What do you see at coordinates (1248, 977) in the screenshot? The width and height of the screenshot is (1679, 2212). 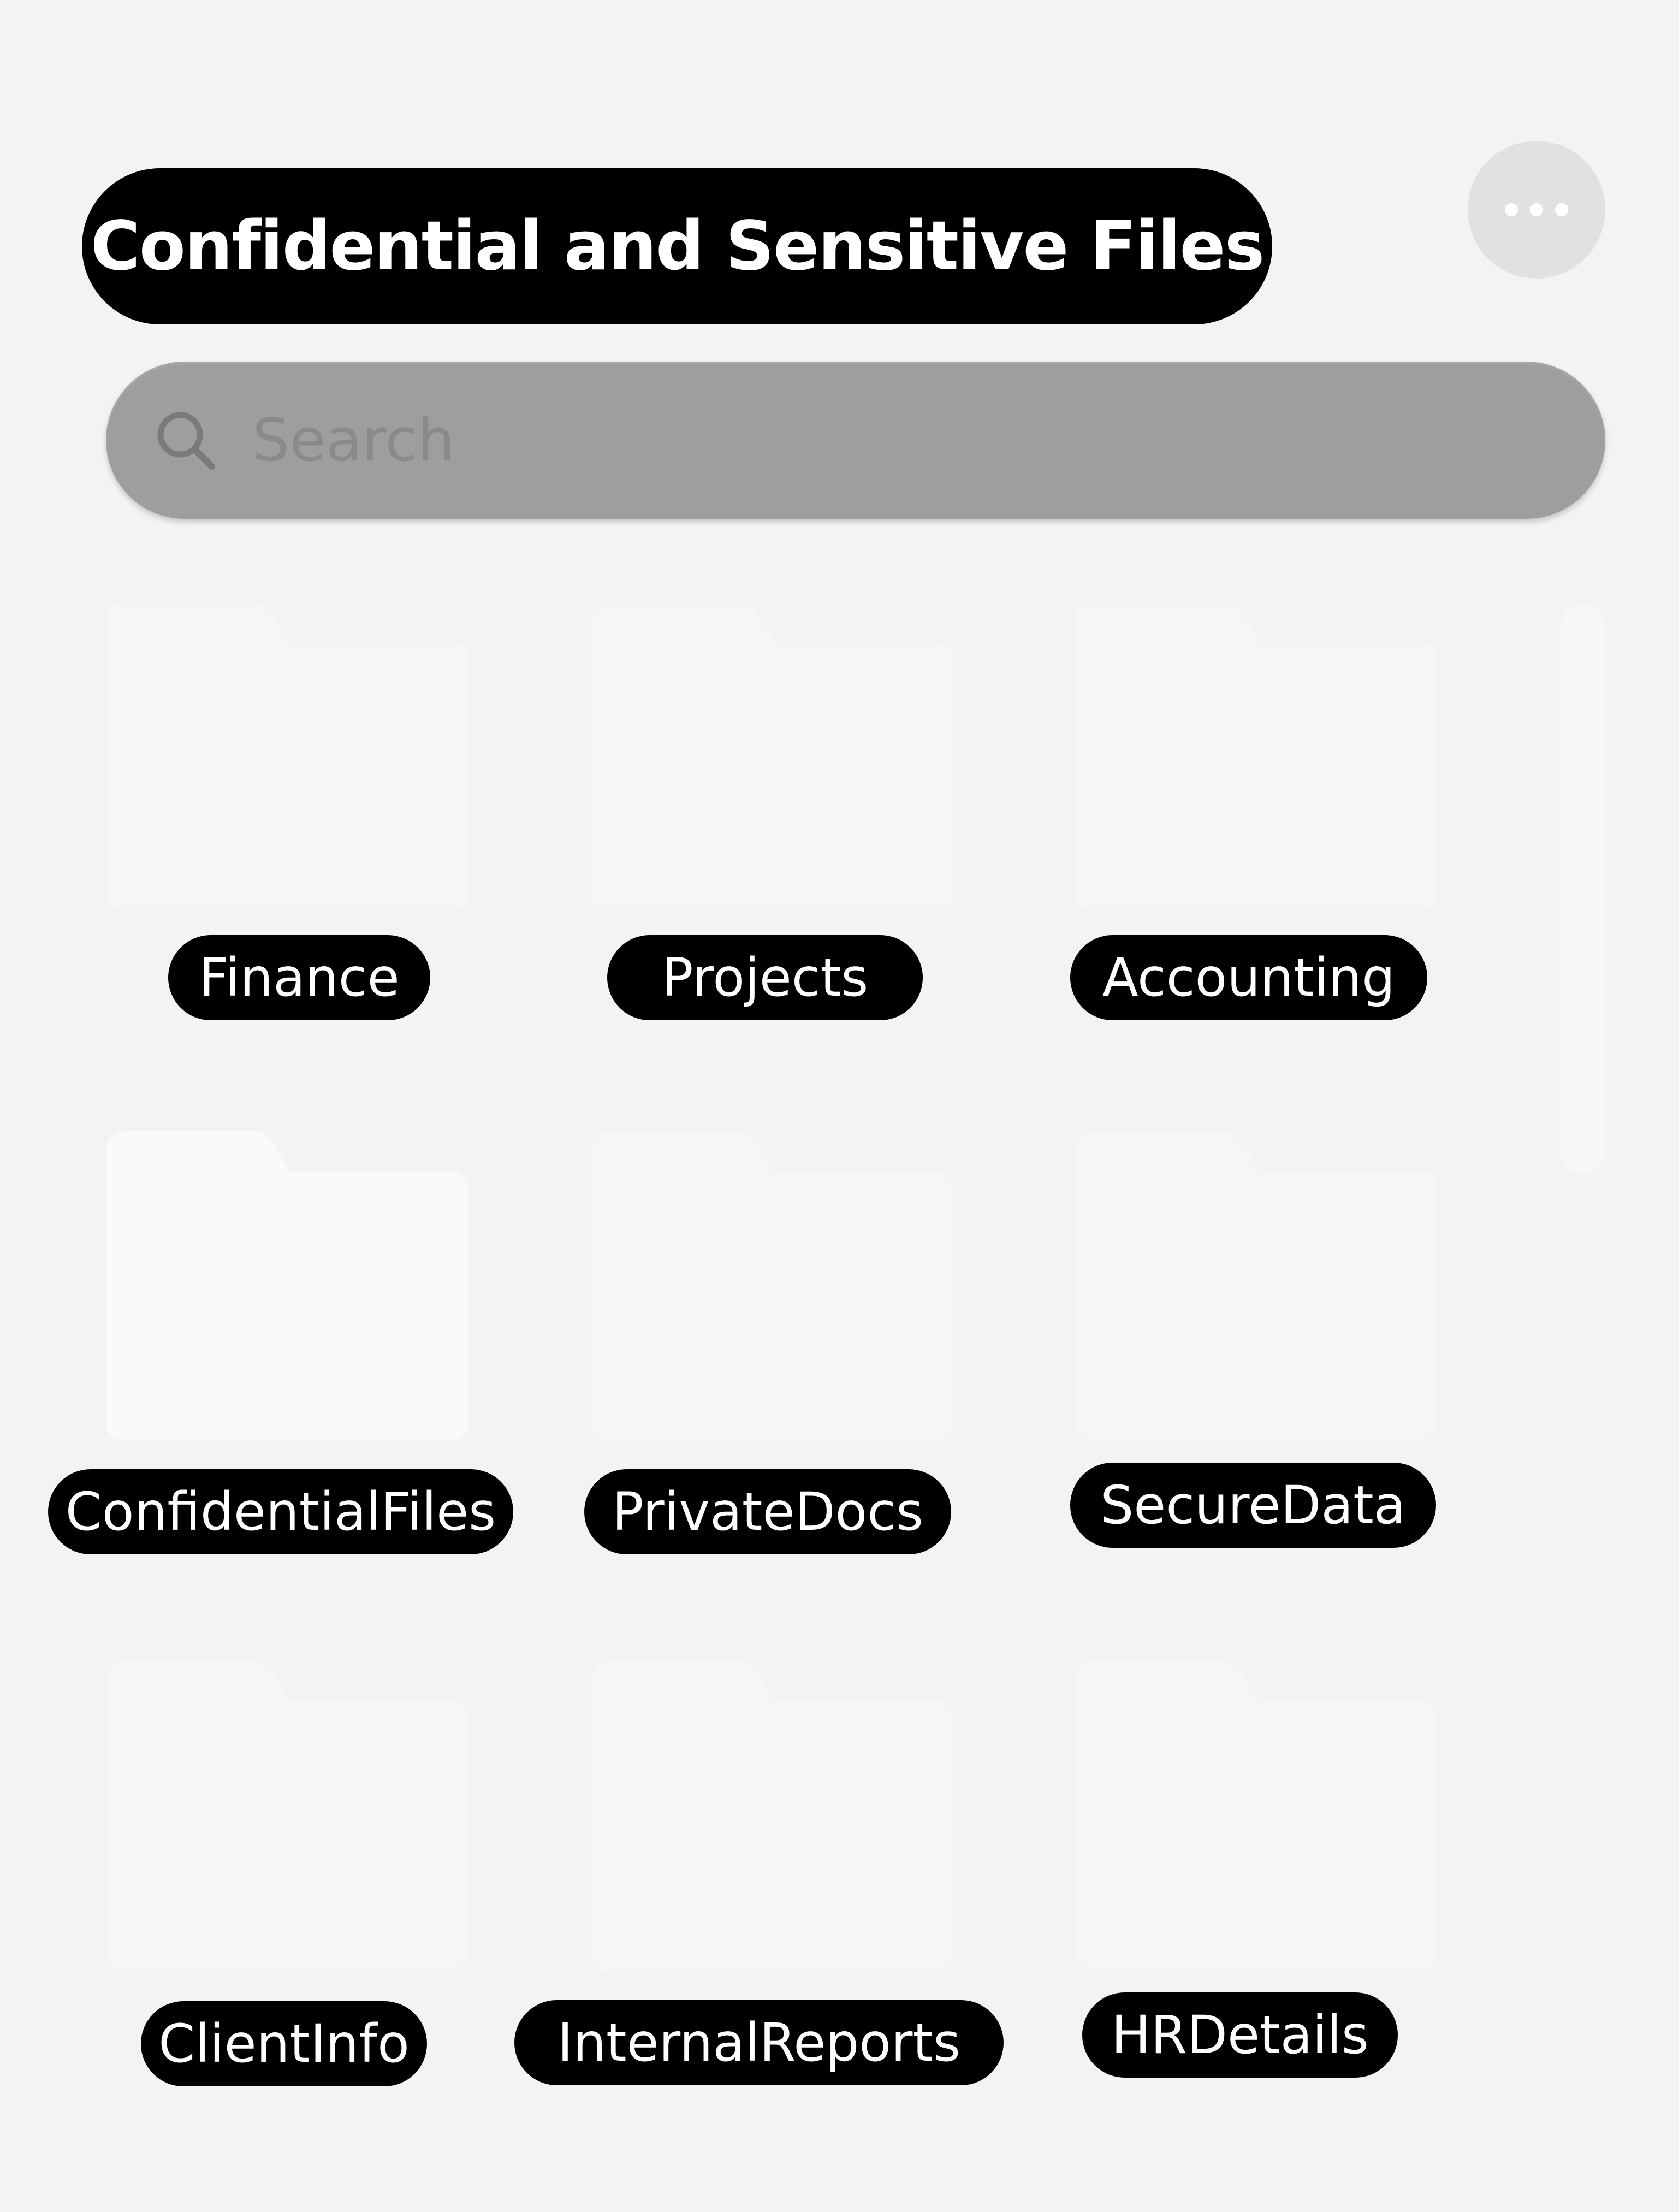 I see `folder-label-accounting: Accounting` at bounding box center [1248, 977].